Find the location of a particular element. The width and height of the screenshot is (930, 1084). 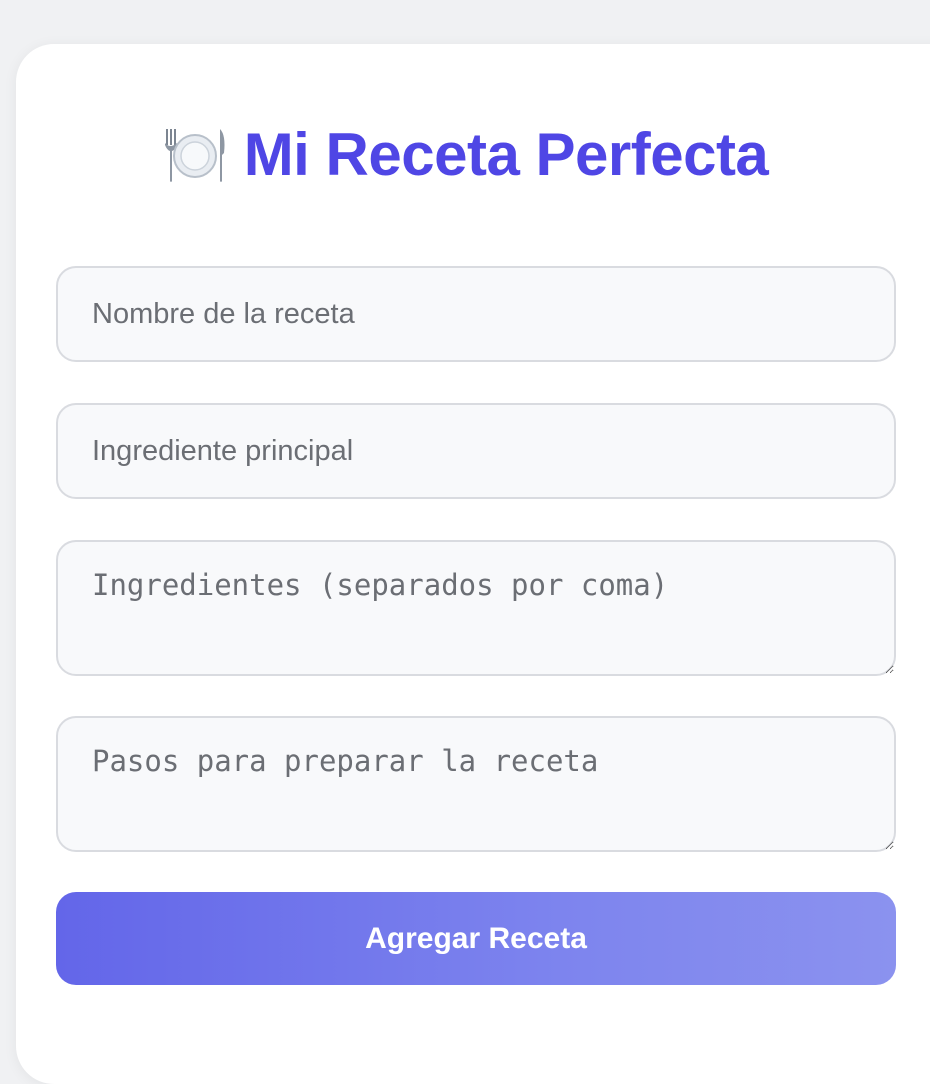

page-title: Mi Receta Perfecta is located at coordinates (465, 155).